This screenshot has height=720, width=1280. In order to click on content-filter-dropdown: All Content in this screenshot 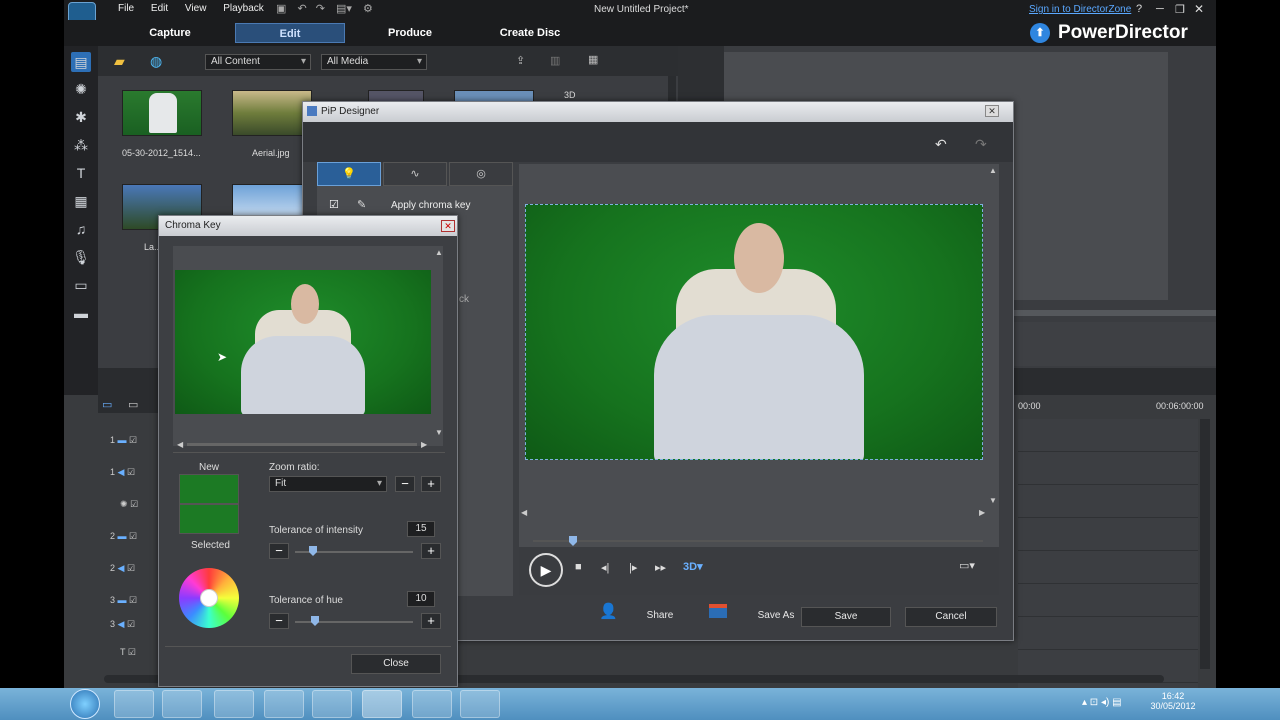, I will do `click(258, 62)`.